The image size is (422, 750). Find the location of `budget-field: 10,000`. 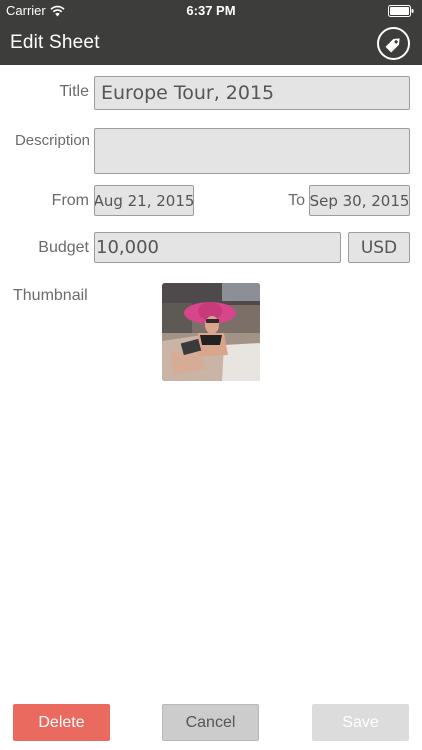

budget-field: 10,000 is located at coordinates (217, 247).